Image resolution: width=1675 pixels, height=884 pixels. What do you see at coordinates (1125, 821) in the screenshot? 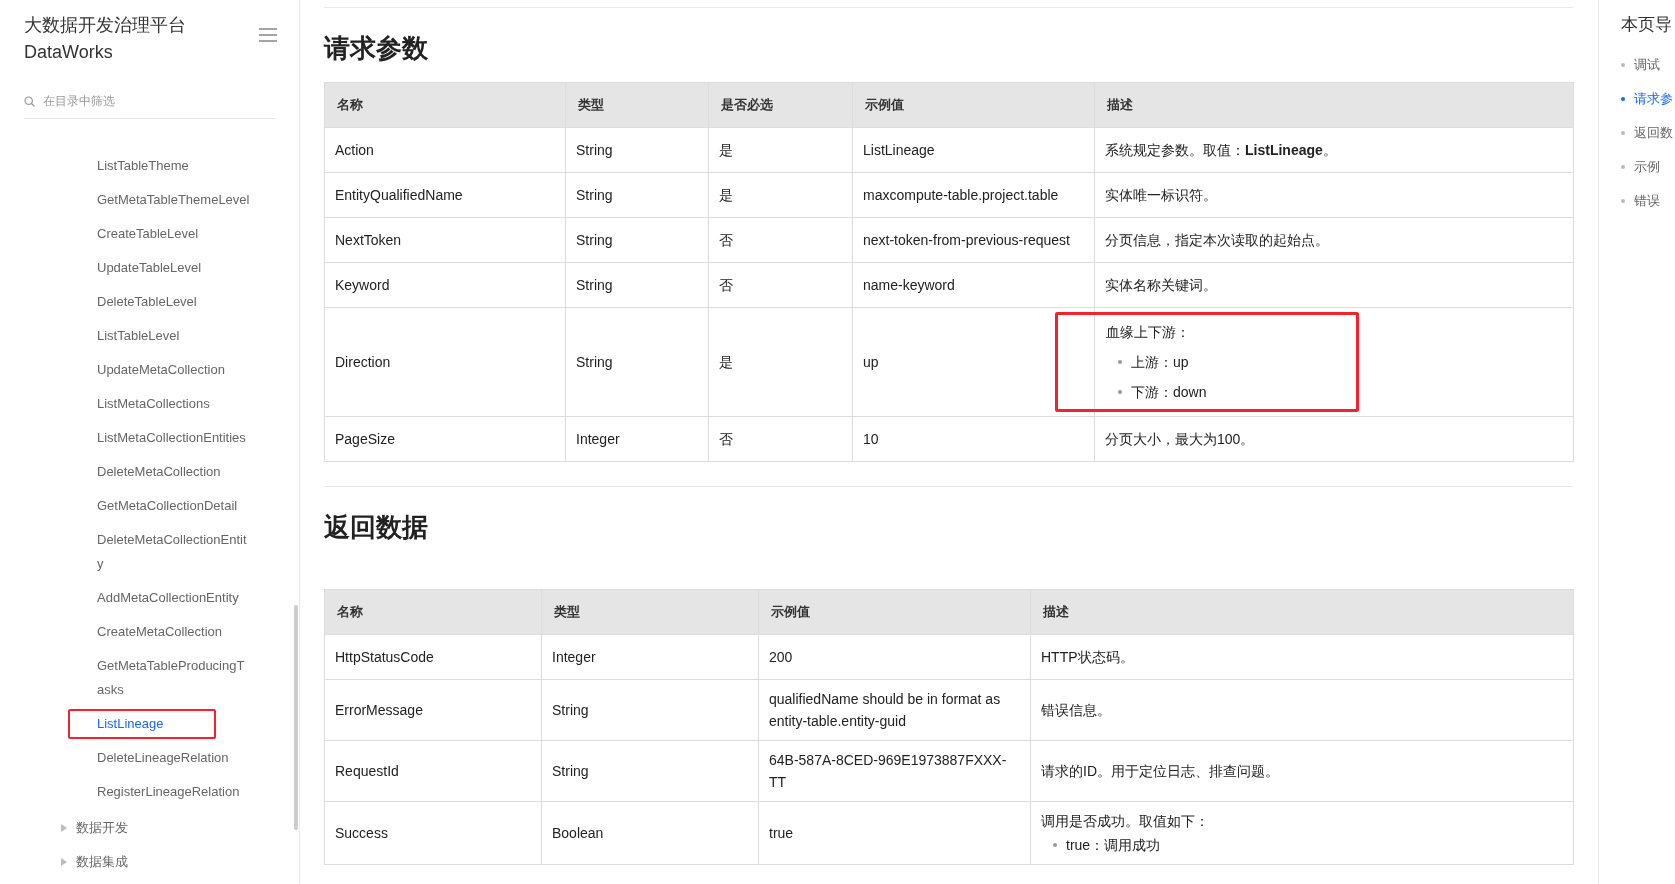
I see `description-text: 调用是否成功。取值如下：` at bounding box center [1125, 821].